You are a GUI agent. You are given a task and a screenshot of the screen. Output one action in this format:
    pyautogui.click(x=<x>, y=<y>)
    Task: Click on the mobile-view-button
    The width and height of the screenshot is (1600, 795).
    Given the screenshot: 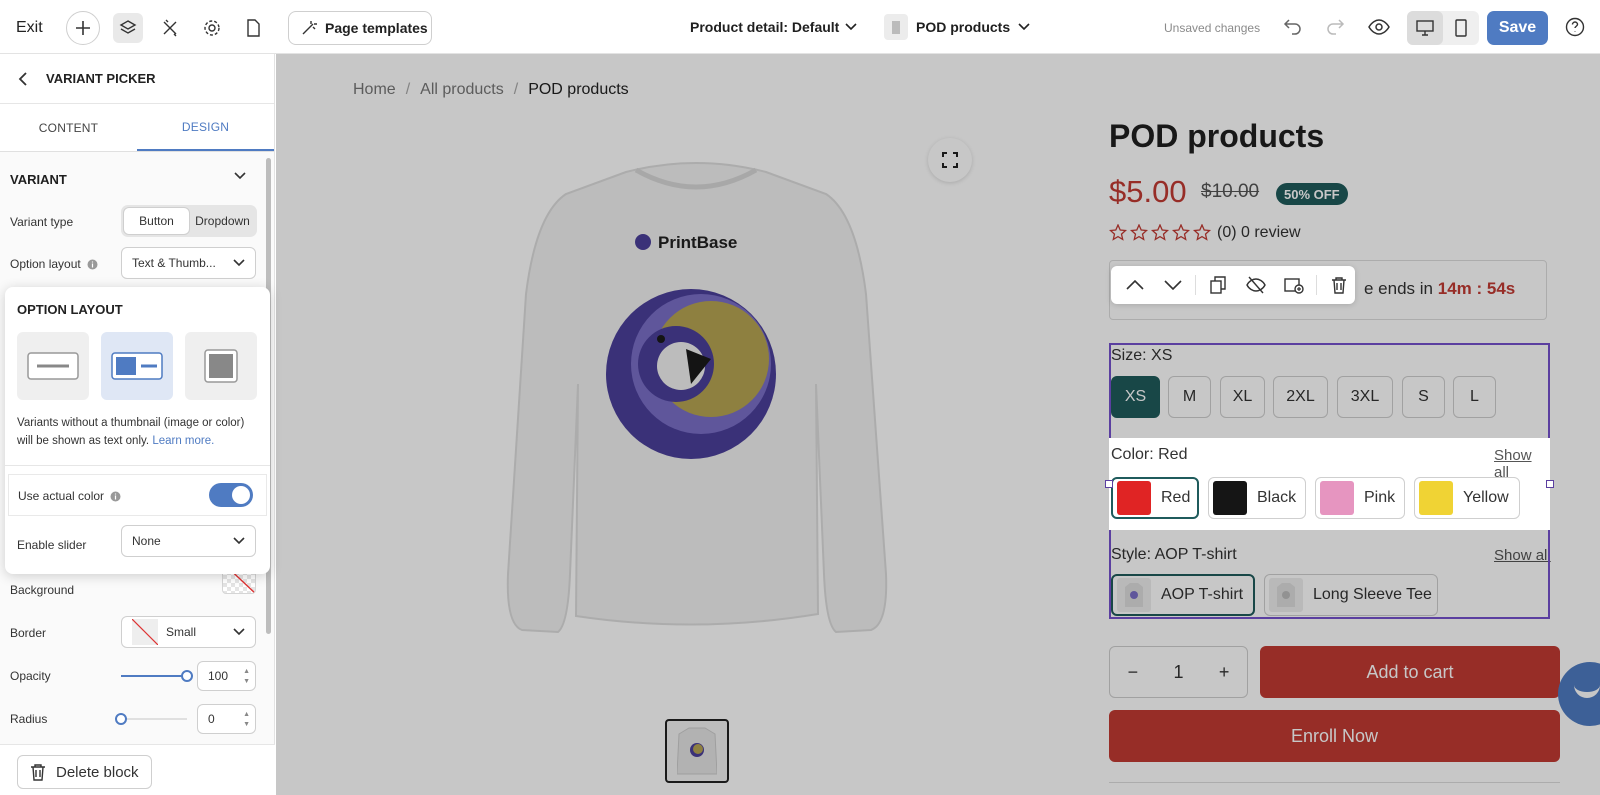 What is the action you would take?
    pyautogui.click(x=1461, y=28)
    